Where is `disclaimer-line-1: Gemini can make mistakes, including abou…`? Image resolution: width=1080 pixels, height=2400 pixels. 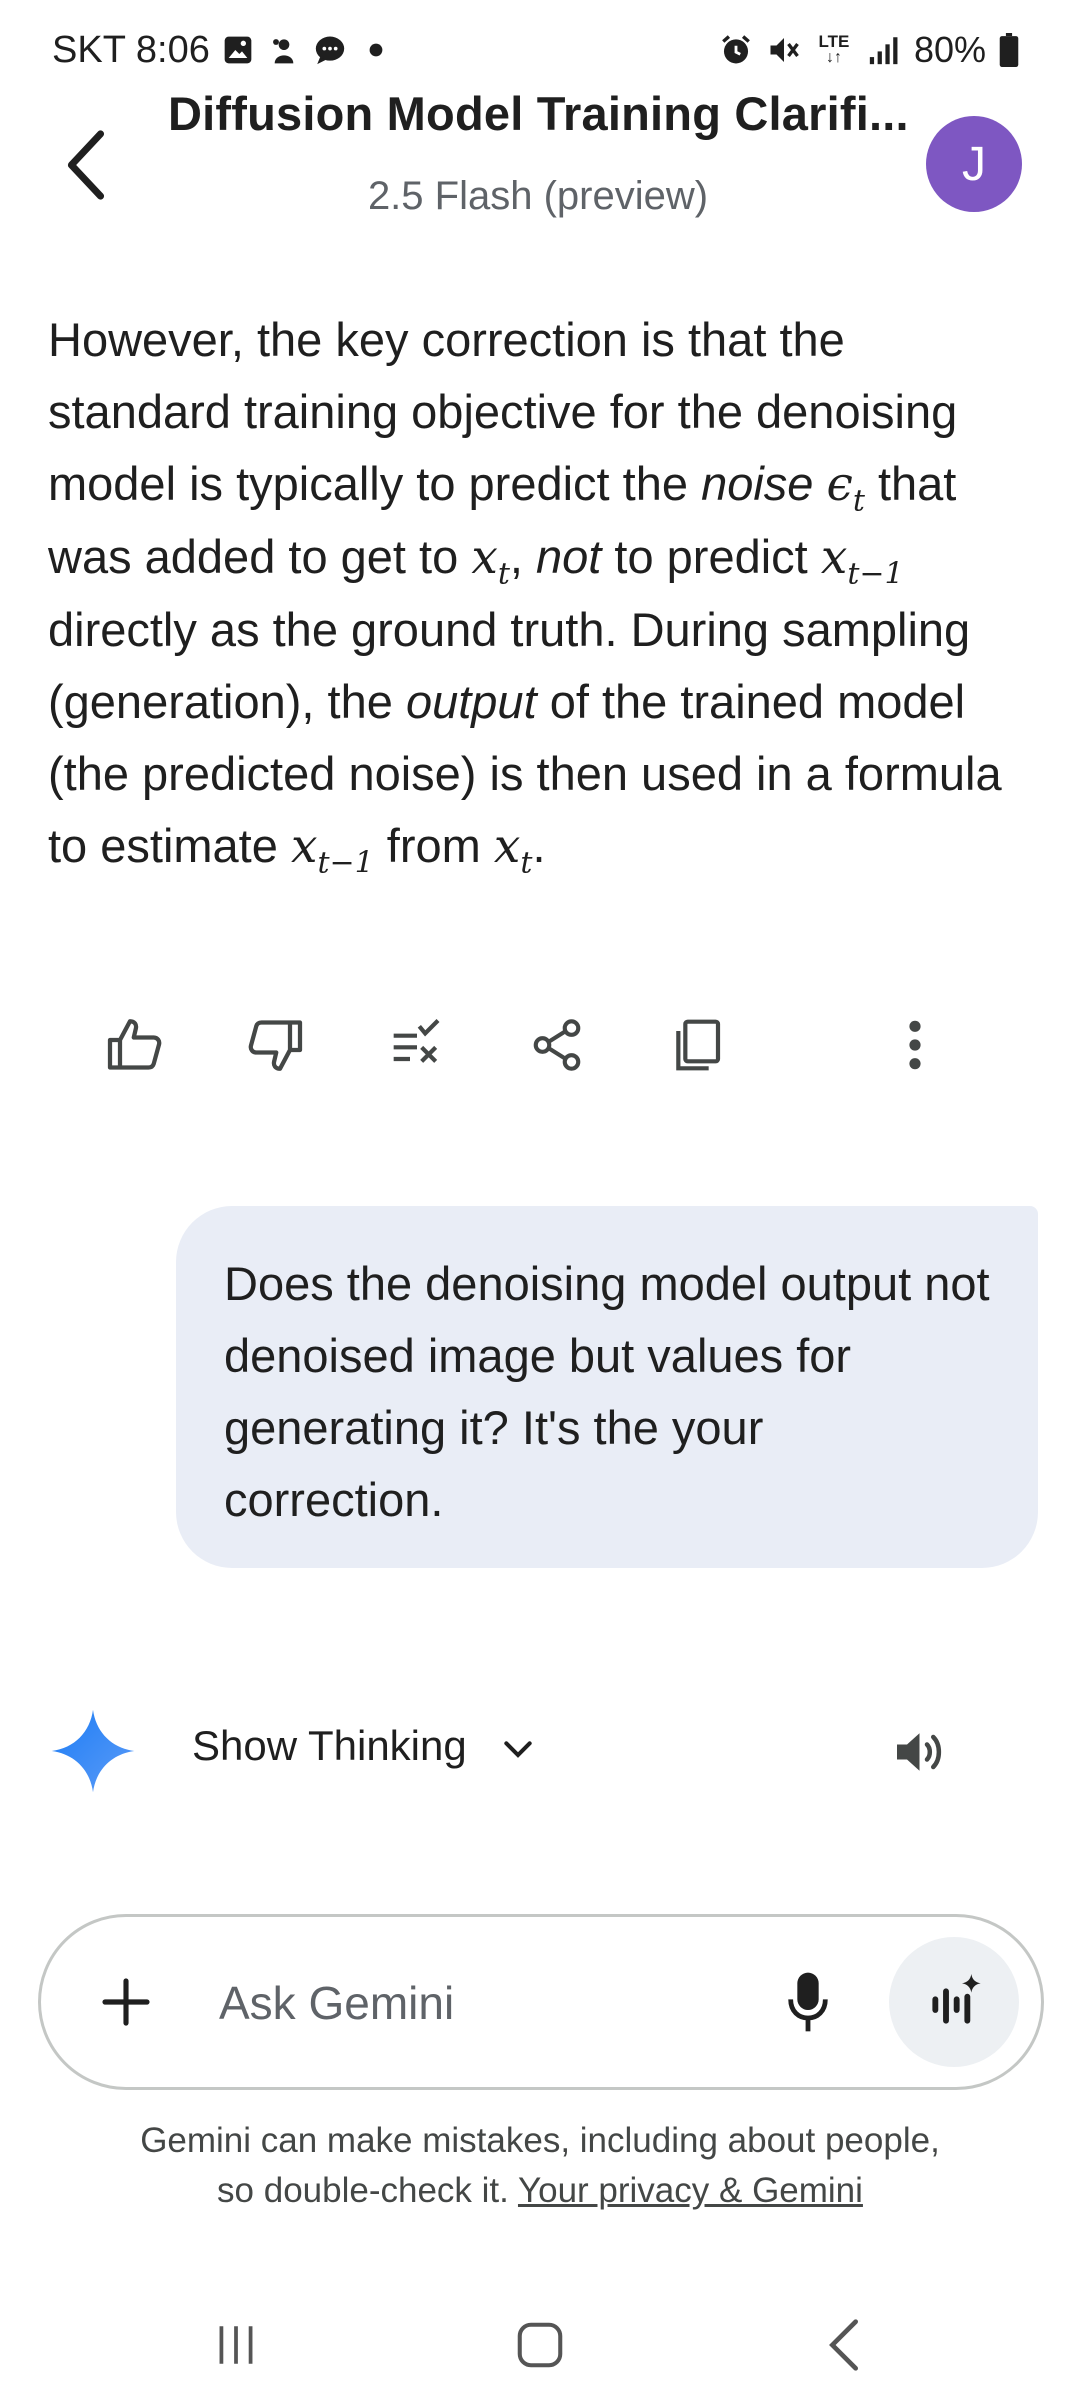
disclaimer-line-1: Gemini can make mistakes, including abou… is located at coordinates (540, 2140).